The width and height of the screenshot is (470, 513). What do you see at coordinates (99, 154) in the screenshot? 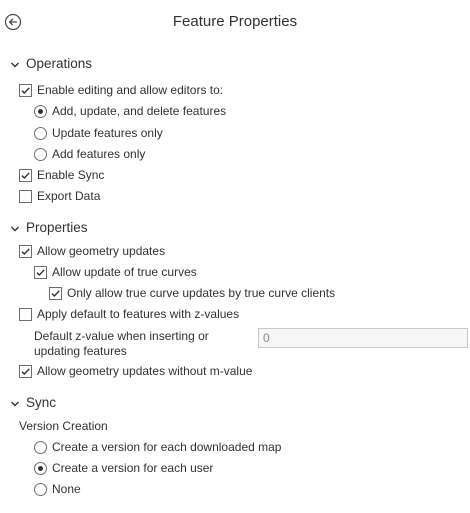
I see `radio-label: Add features only` at bounding box center [99, 154].